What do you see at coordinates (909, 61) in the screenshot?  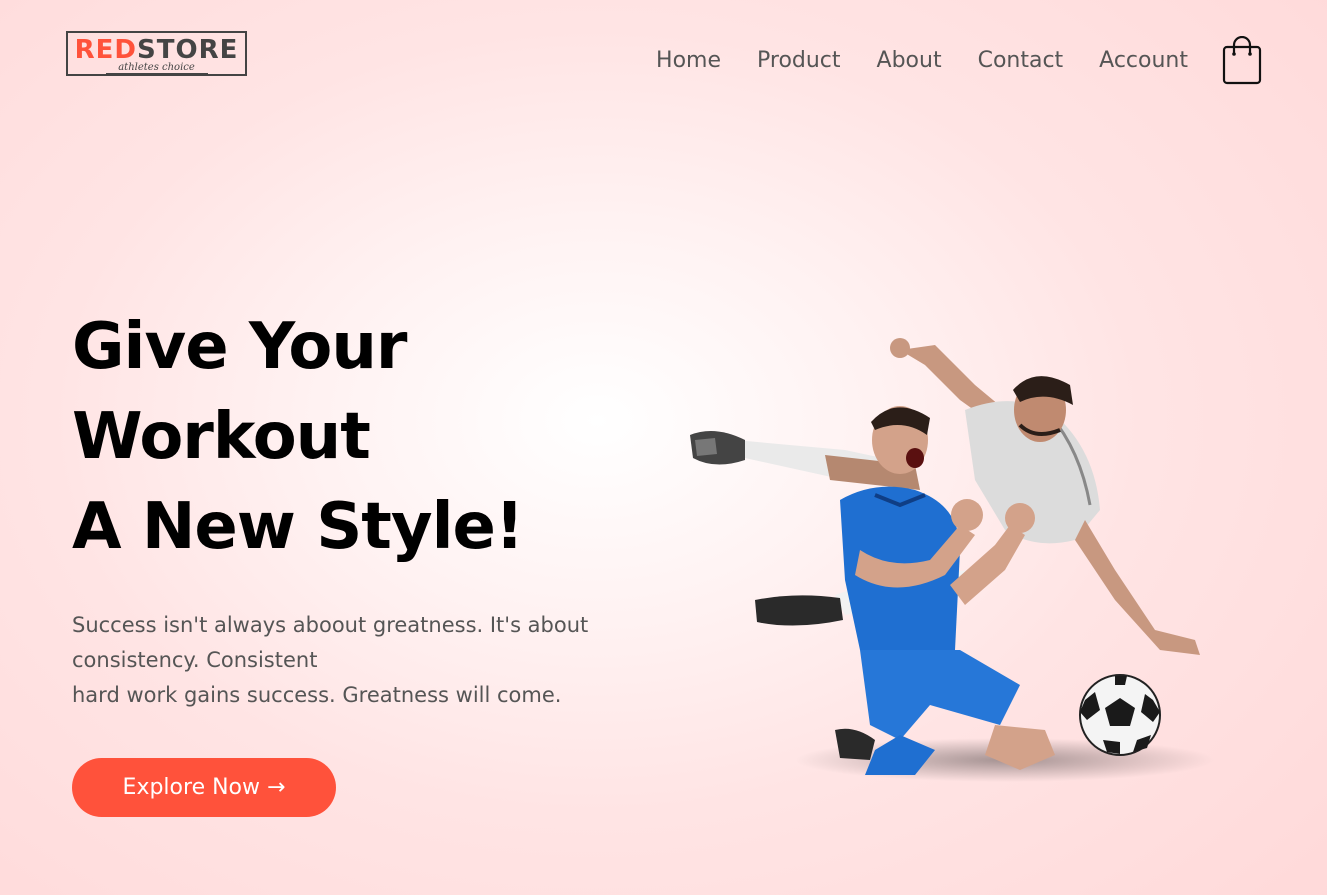 I see `nav-link-about: About` at bounding box center [909, 61].